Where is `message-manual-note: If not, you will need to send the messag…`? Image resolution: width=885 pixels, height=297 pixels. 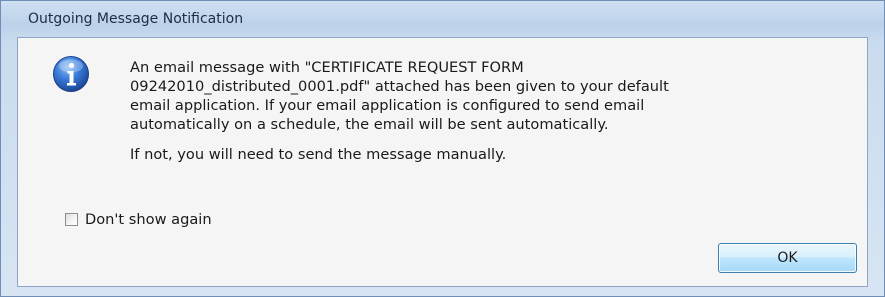 message-manual-note: If not, you will need to send the messag… is located at coordinates (318, 154).